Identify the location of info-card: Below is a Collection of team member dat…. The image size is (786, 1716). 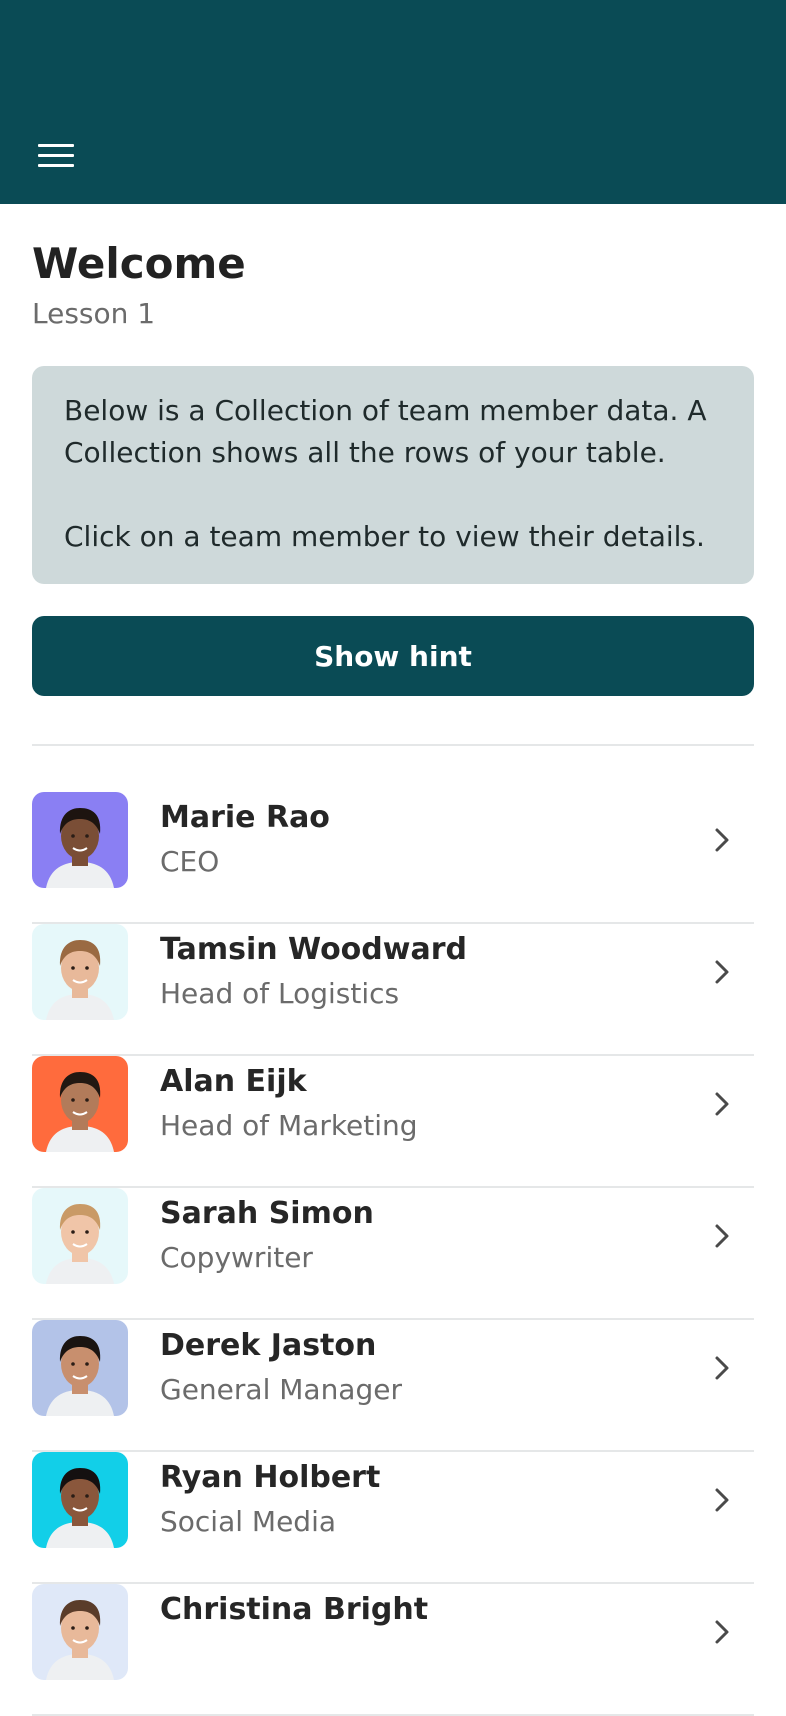
(393, 475).